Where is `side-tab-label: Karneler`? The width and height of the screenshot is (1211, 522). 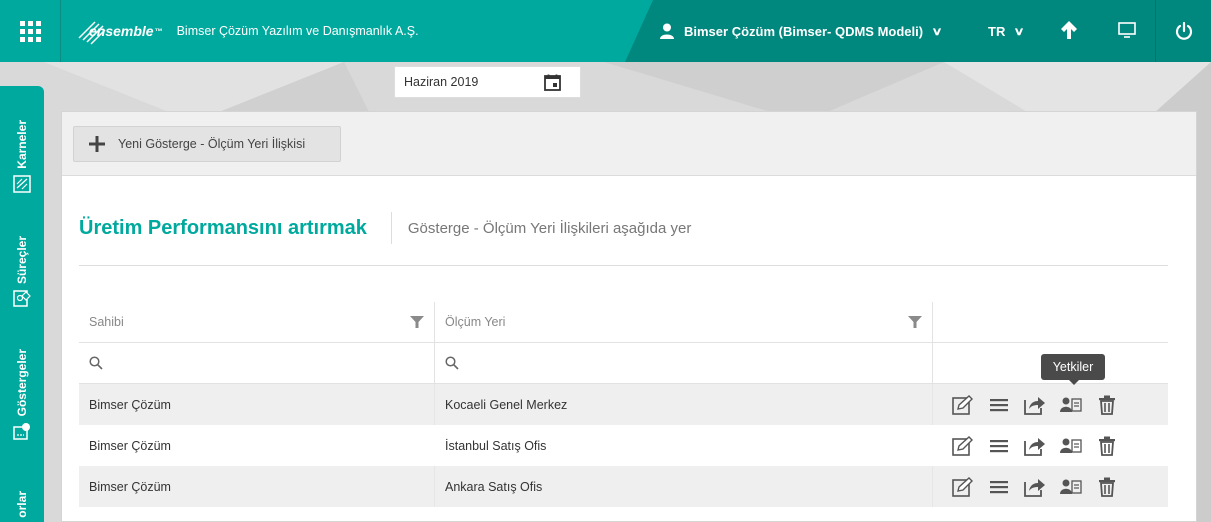 side-tab-label: Karneler is located at coordinates (22, 144).